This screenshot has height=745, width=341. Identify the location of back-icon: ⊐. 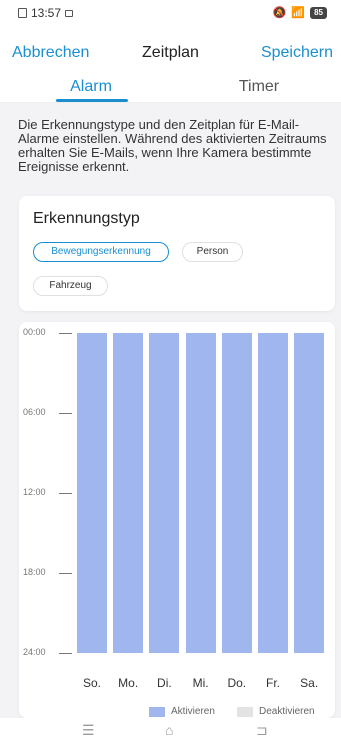
(262, 730).